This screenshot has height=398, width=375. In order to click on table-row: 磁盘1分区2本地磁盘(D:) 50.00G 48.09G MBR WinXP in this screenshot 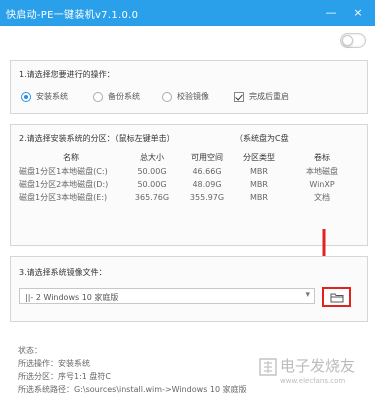, I will do `click(189, 184)`.